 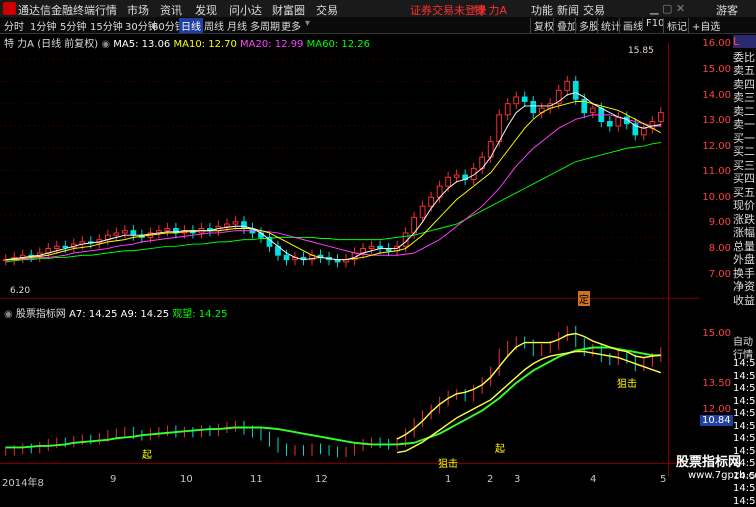 I want to click on x-tick: 1, so click(x=448, y=479).